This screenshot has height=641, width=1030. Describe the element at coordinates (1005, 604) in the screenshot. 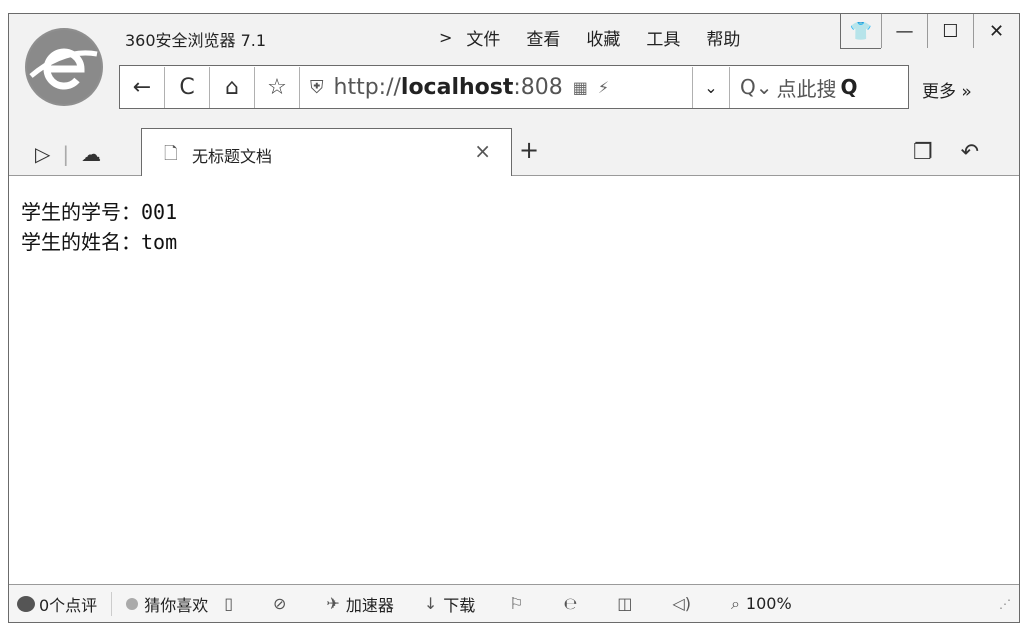

I see `resize-grip-icon: ⋰` at that location.